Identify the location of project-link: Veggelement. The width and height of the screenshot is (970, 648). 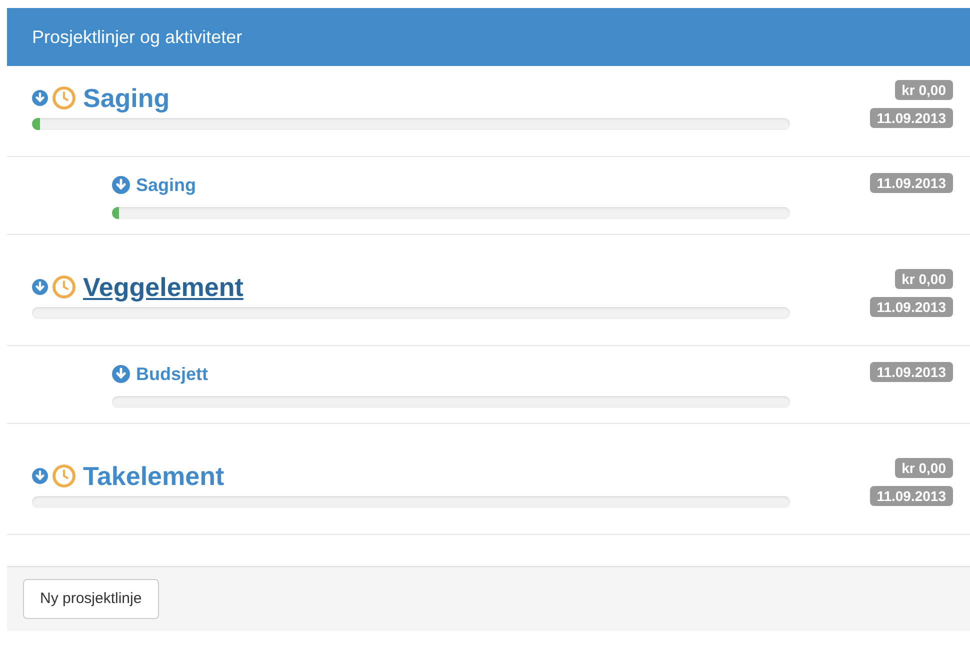
(163, 287).